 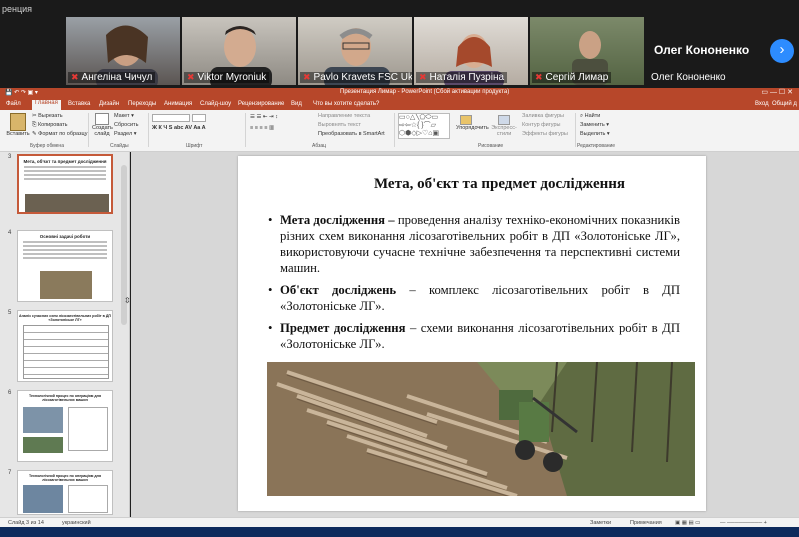 What do you see at coordinates (194, 146) in the screenshot?
I see `font-group-label: Шрифт` at bounding box center [194, 146].